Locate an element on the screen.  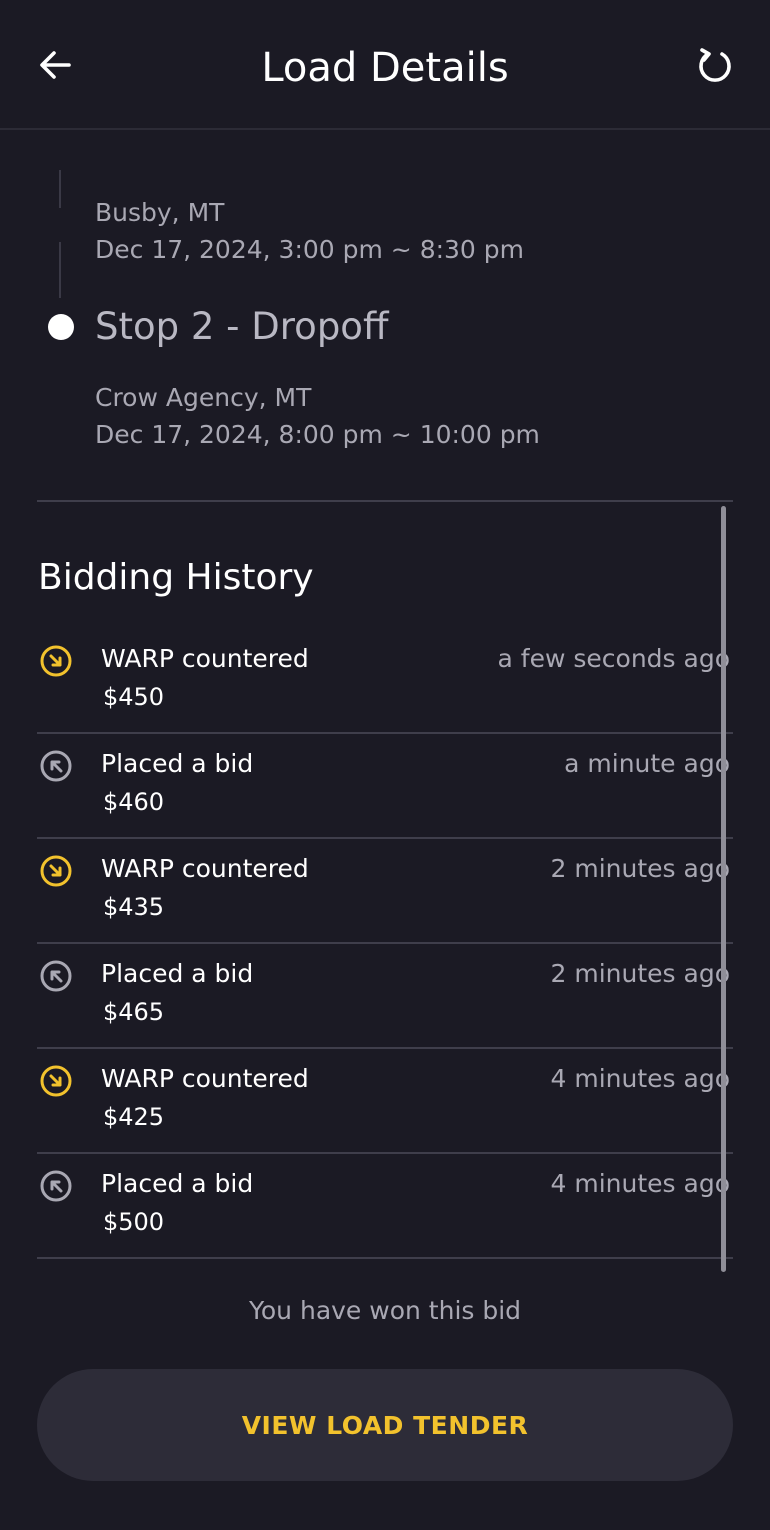
refresh-icon is located at coordinates (715, 65).